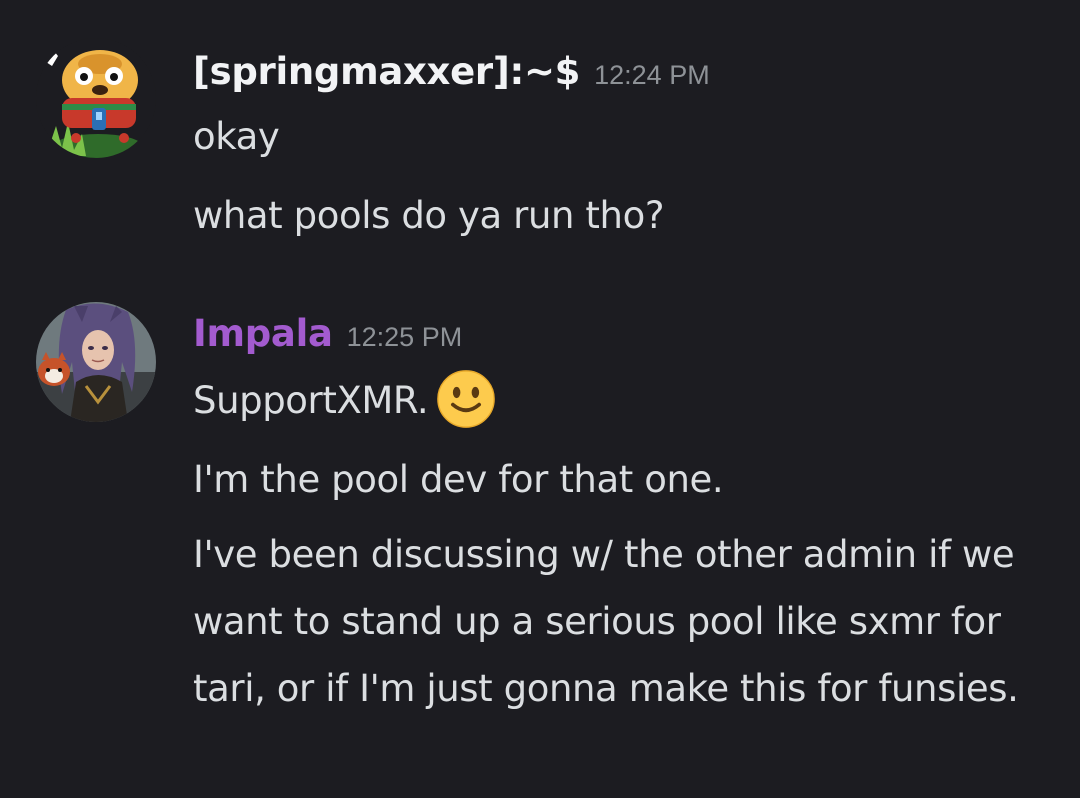 The image size is (1080, 798). I want to click on username: [springmaxxer]:~$, so click(386, 71).